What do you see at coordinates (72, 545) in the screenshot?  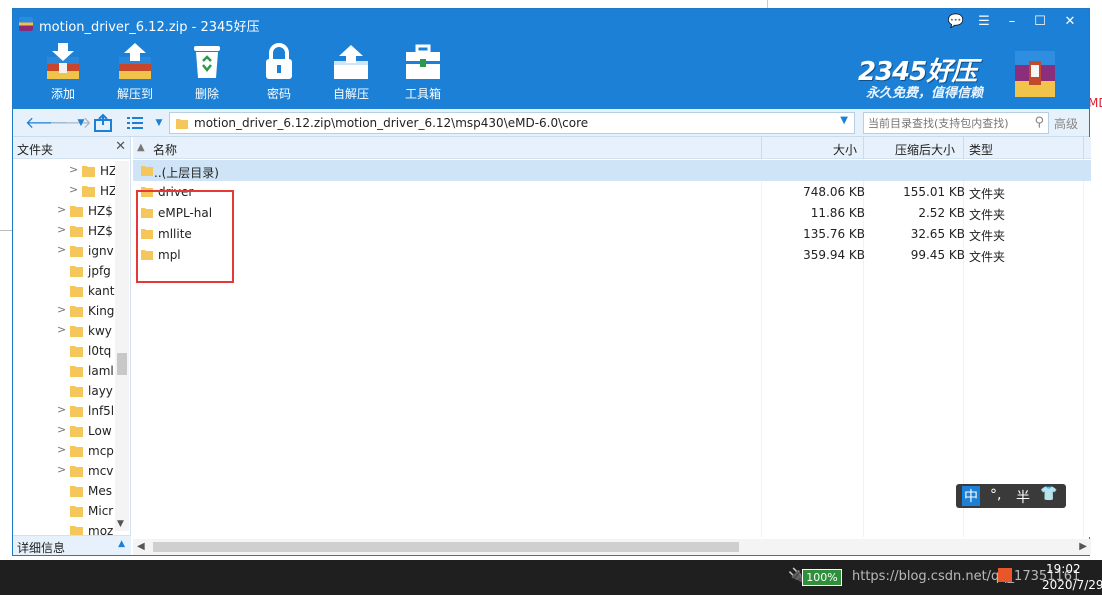 I see `details-toggle: 详细信息 ▲` at bounding box center [72, 545].